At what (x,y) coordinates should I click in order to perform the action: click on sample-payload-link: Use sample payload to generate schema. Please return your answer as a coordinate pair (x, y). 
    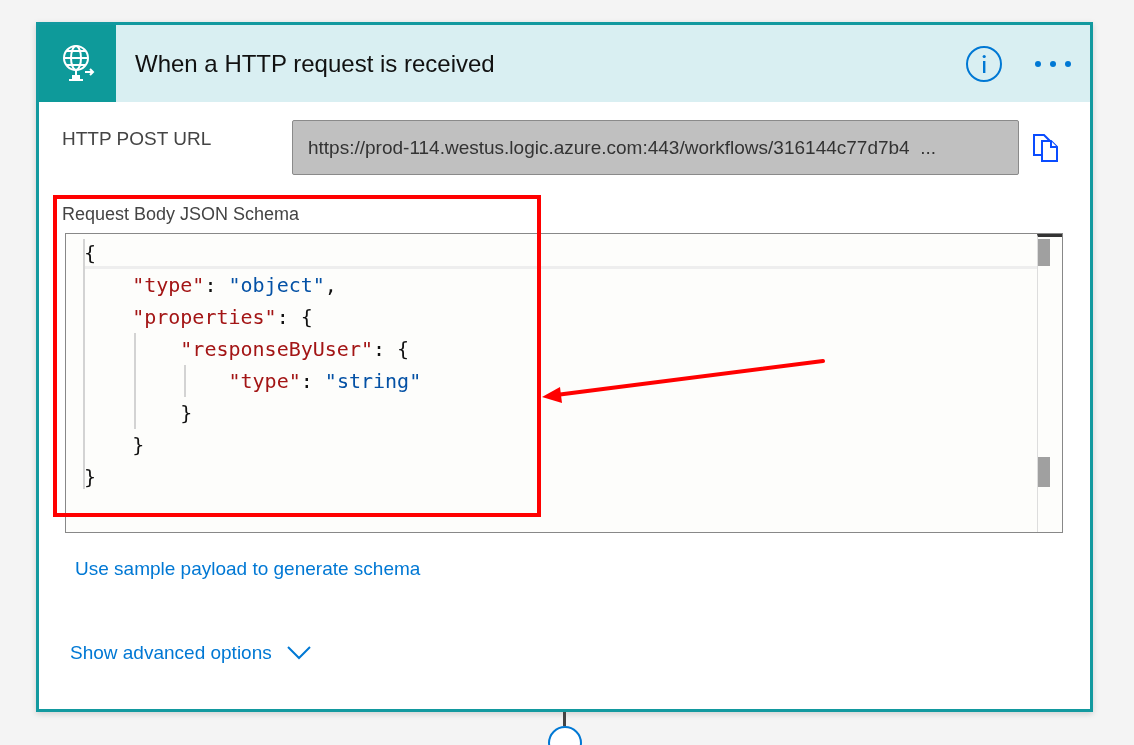
    Looking at the image, I should click on (248, 569).